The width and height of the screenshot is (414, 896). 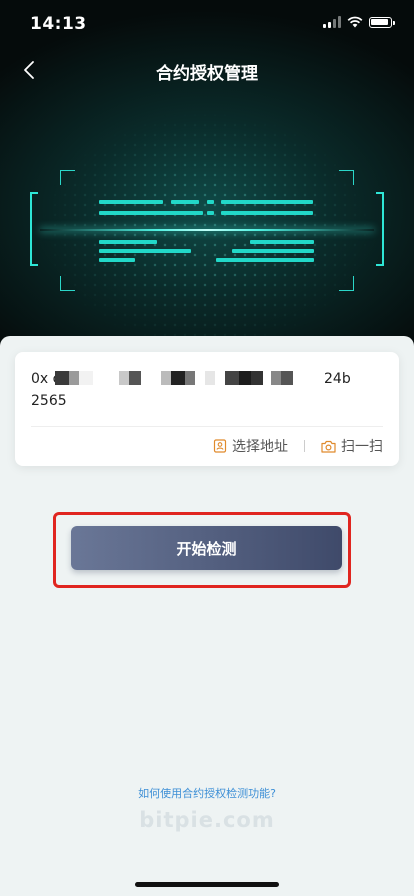 What do you see at coordinates (207, 409) in the screenshot?
I see `address-card: 0x c 2565 24b 选择地址 扫一扫` at bounding box center [207, 409].